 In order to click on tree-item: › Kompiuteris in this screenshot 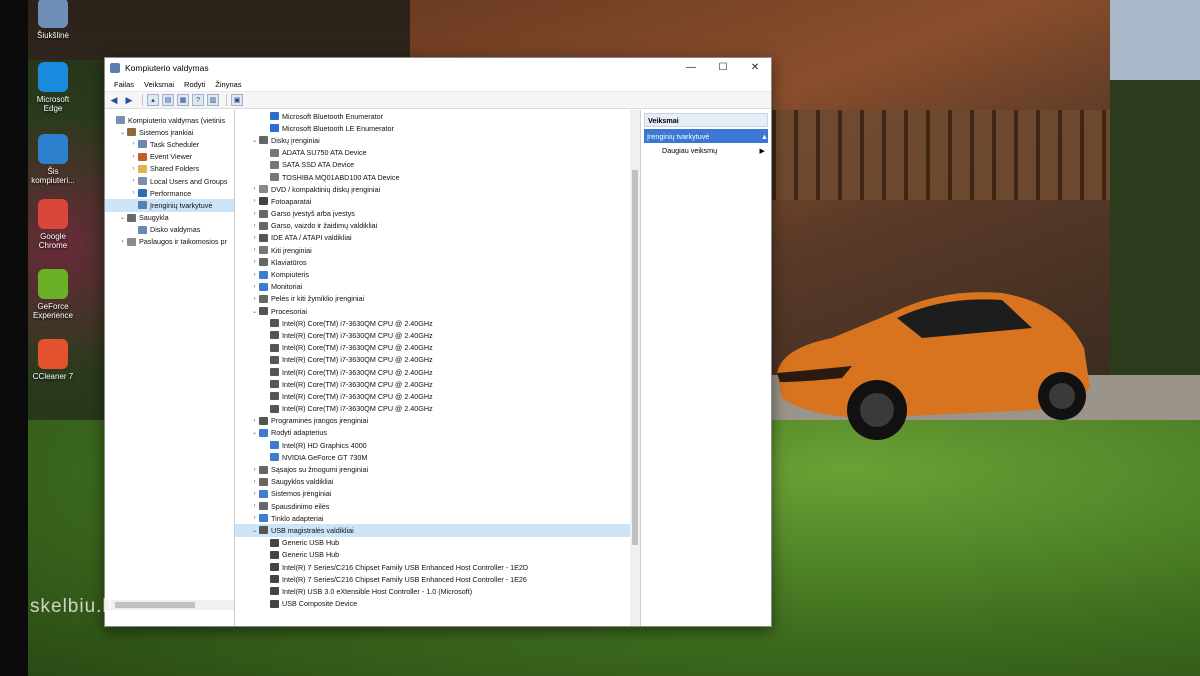, I will do `click(437, 274)`.